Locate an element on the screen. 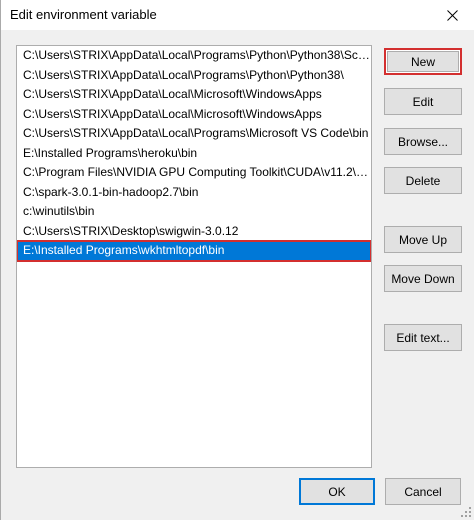  move-up-button: Move Up is located at coordinates (423, 239).